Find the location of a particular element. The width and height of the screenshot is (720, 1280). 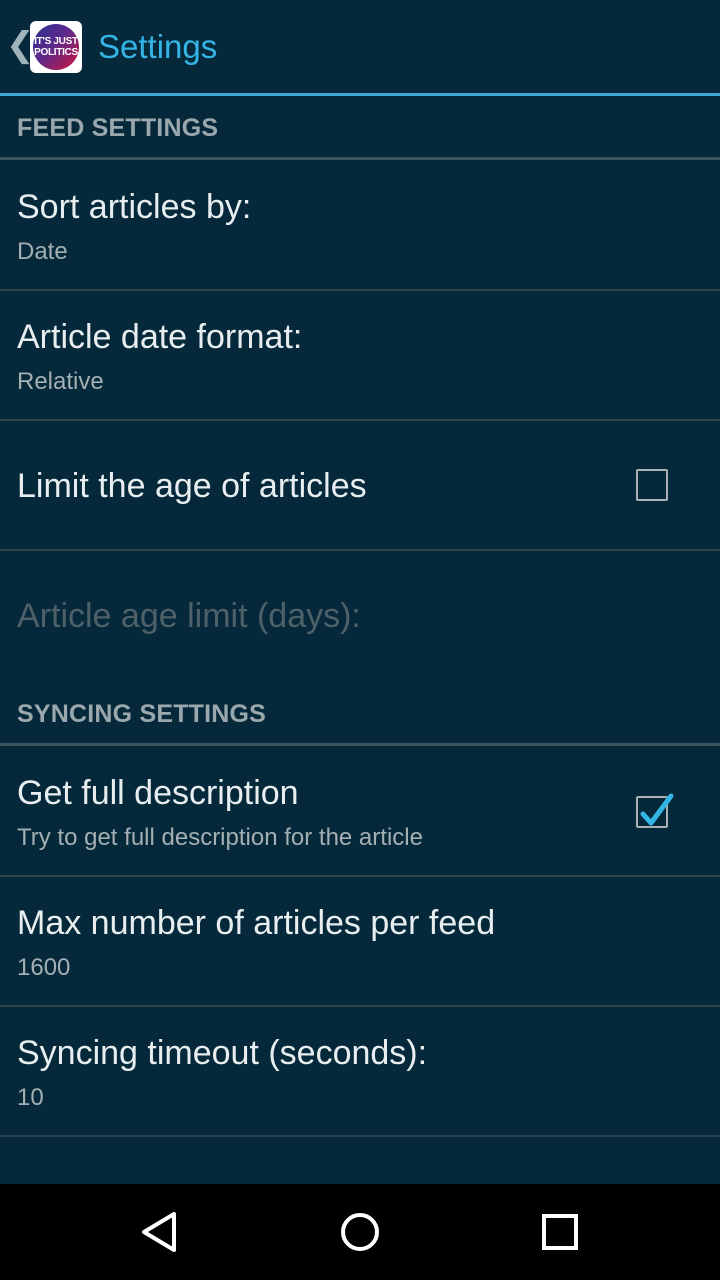

category-label: SYNCING SETTINGS is located at coordinates (142, 714).